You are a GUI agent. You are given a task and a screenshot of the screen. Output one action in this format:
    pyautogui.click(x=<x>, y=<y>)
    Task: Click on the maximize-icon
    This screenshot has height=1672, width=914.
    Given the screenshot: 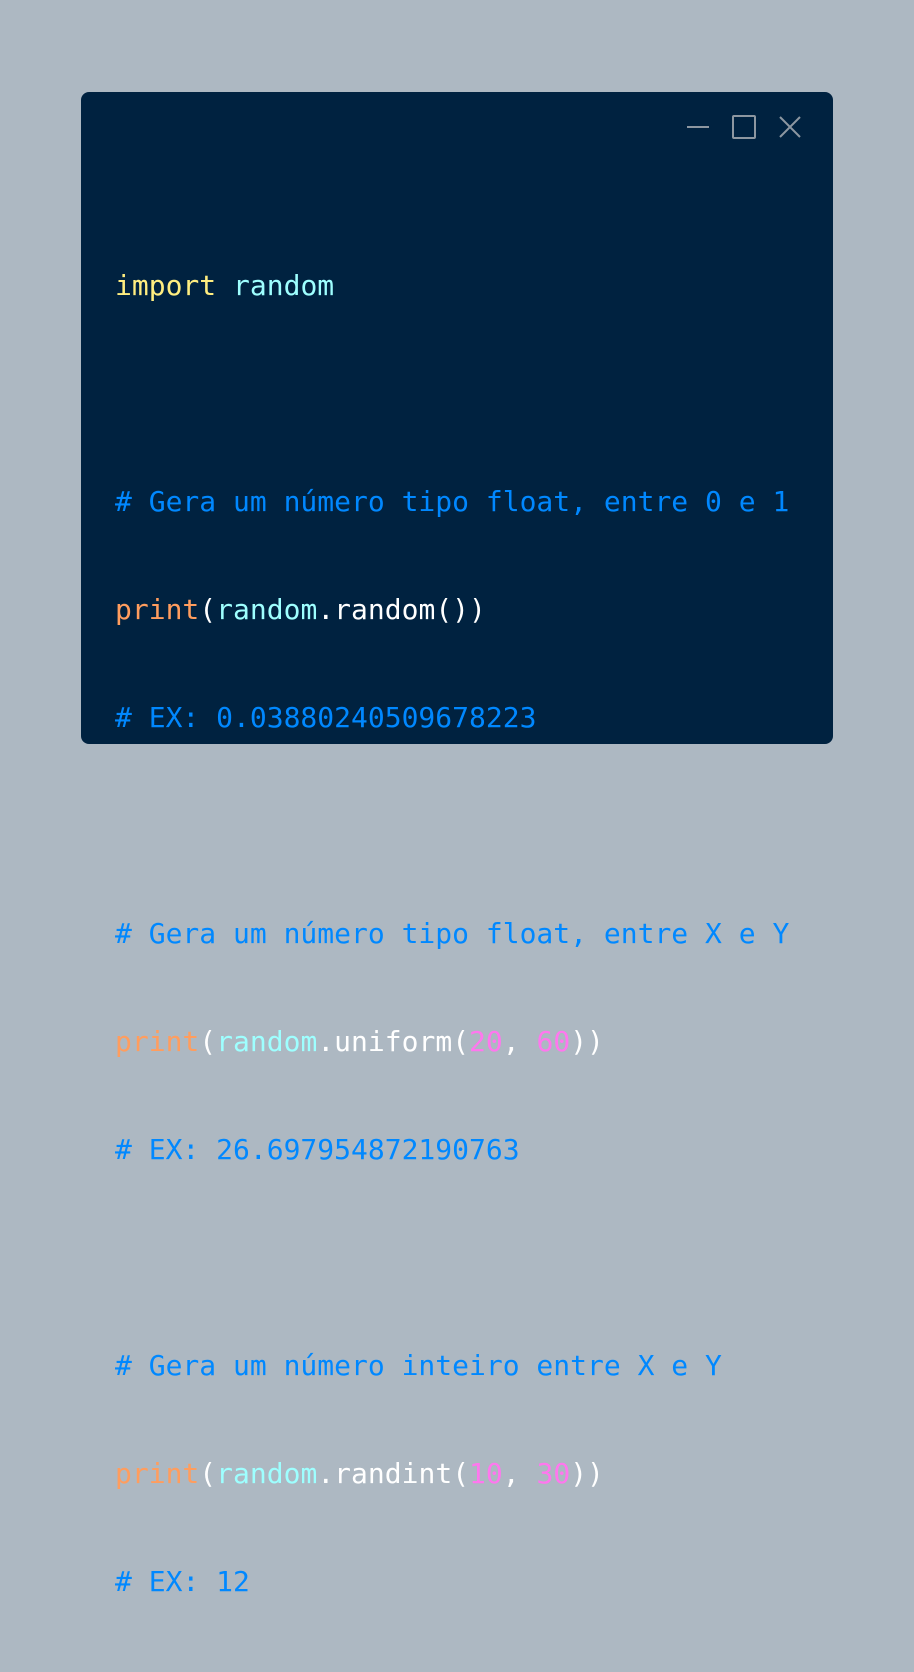 What is the action you would take?
    pyautogui.click(x=744, y=127)
    